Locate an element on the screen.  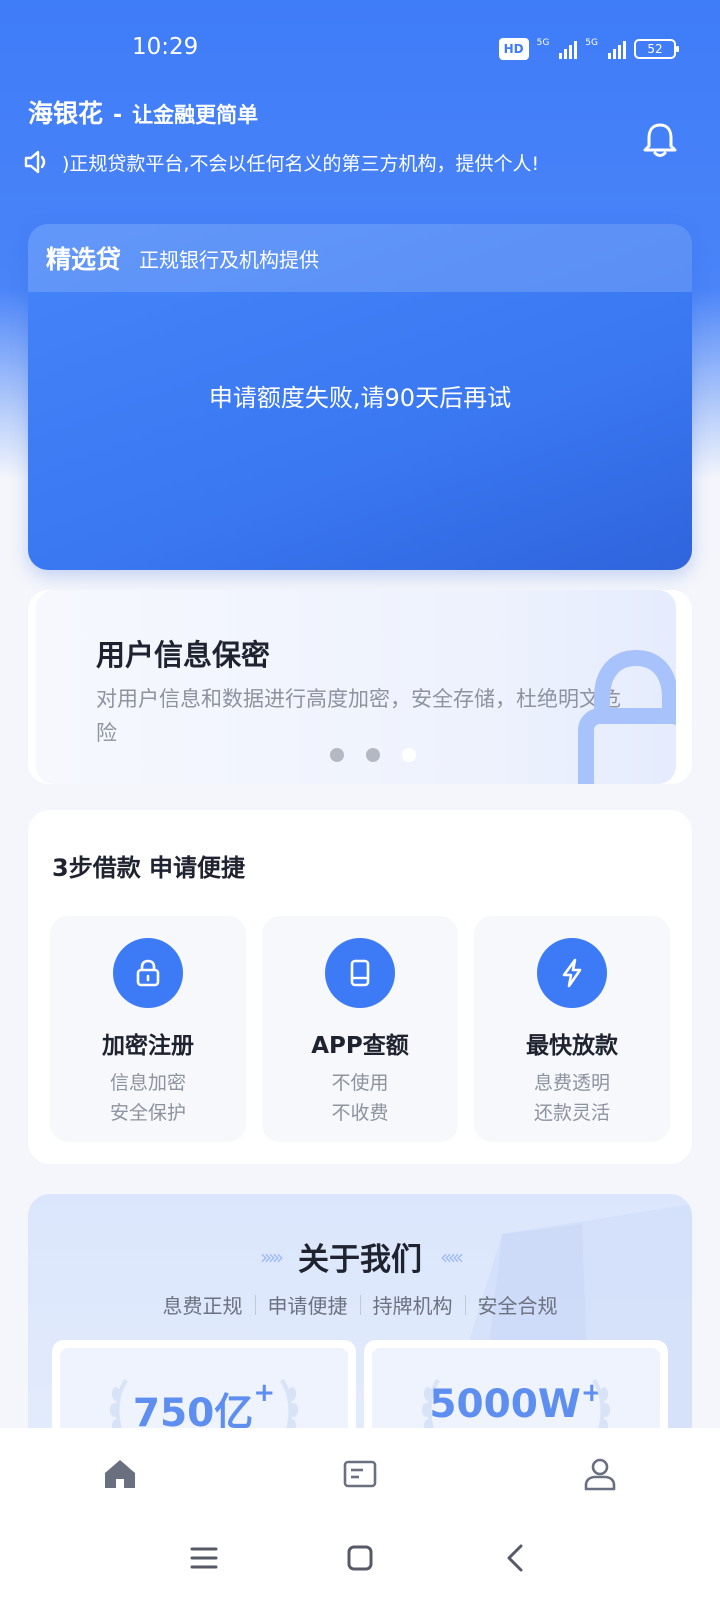
step-title: 最快放款 is located at coordinates (572, 1046).